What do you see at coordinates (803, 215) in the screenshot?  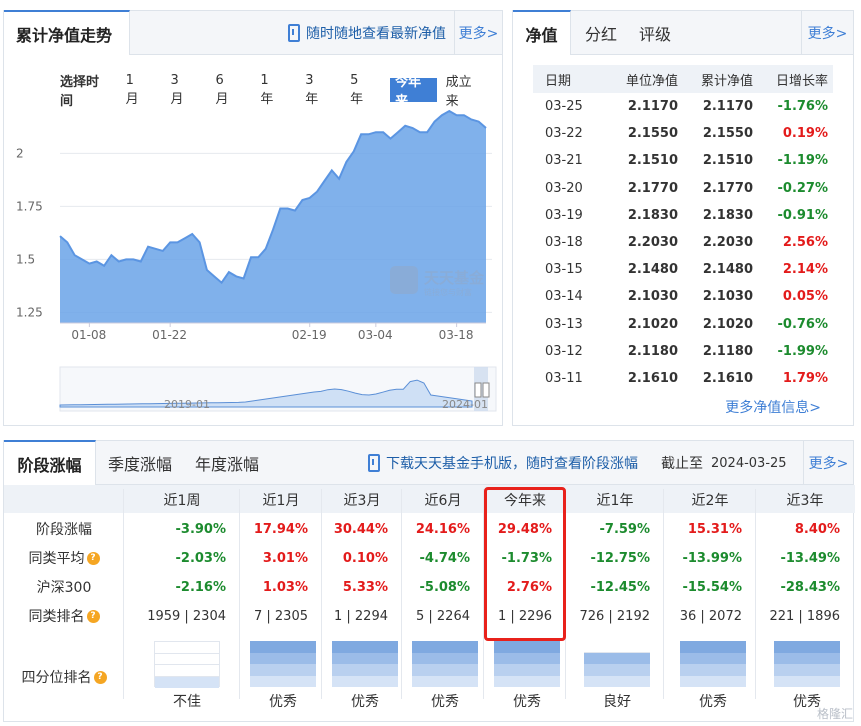 I see `nav-daily-change: -0.91%` at bounding box center [803, 215].